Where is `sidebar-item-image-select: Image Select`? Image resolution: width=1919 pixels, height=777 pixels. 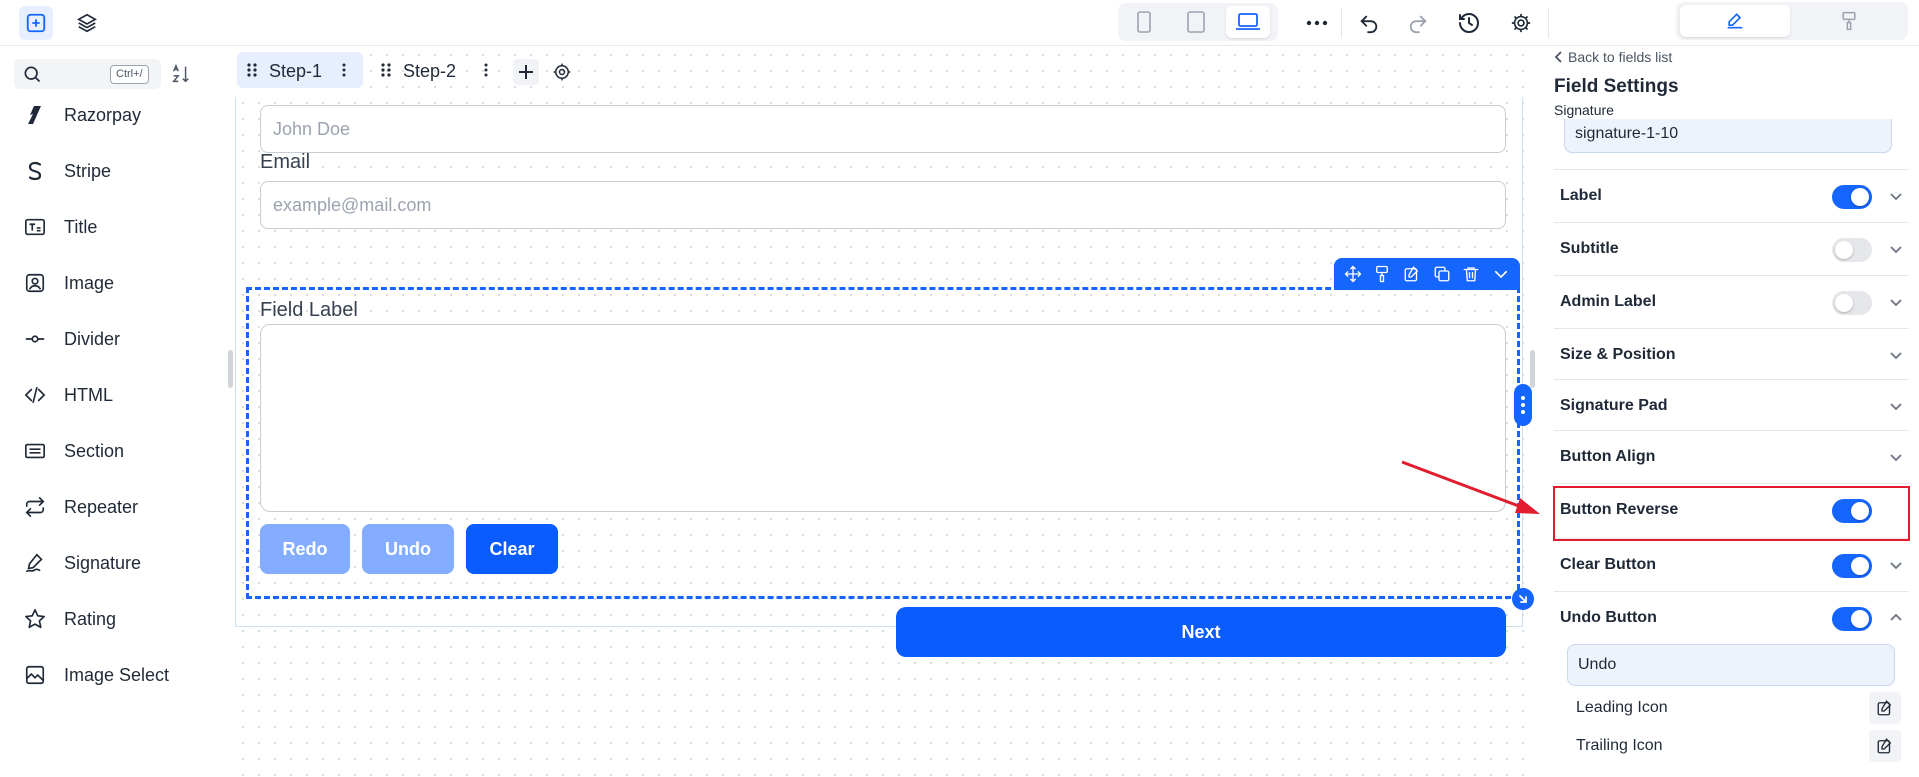
sidebar-item-image-select: Image Select is located at coordinates (105, 674).